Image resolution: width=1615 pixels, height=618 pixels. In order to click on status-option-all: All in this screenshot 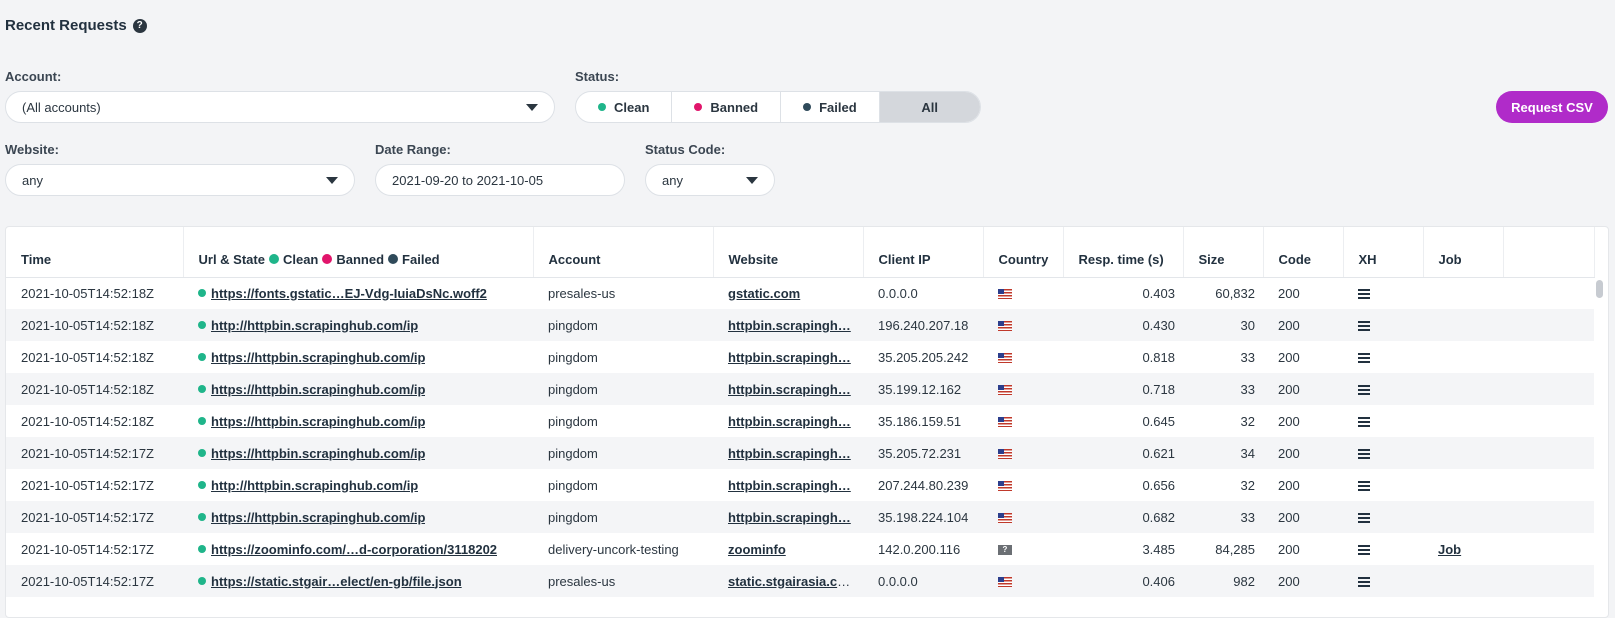, I will do `click(929, 107)`.